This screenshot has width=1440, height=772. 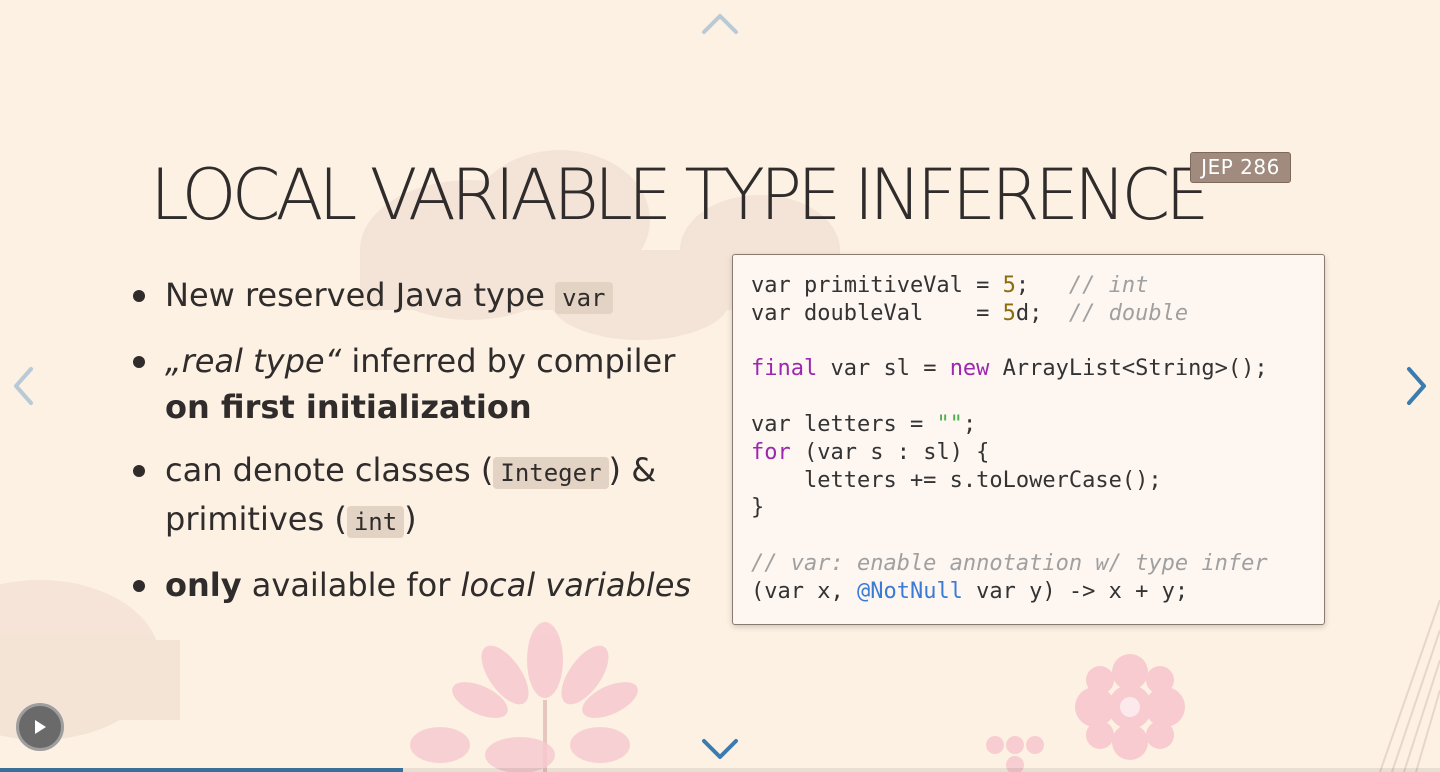 I want to click on list-item: New reserved Java type var, so click(x=420, y=296).